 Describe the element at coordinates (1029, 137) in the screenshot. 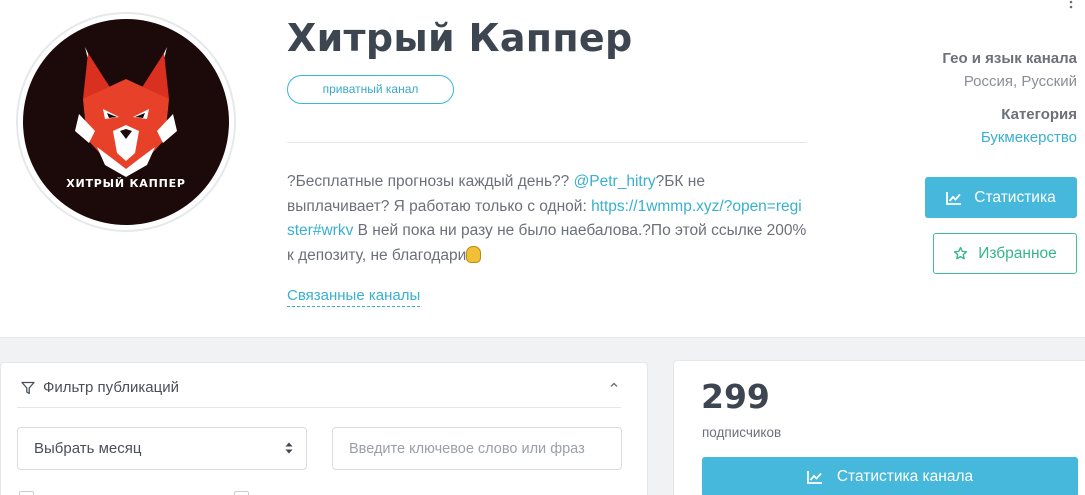

I see `category-link: Букмекерство` at that location.